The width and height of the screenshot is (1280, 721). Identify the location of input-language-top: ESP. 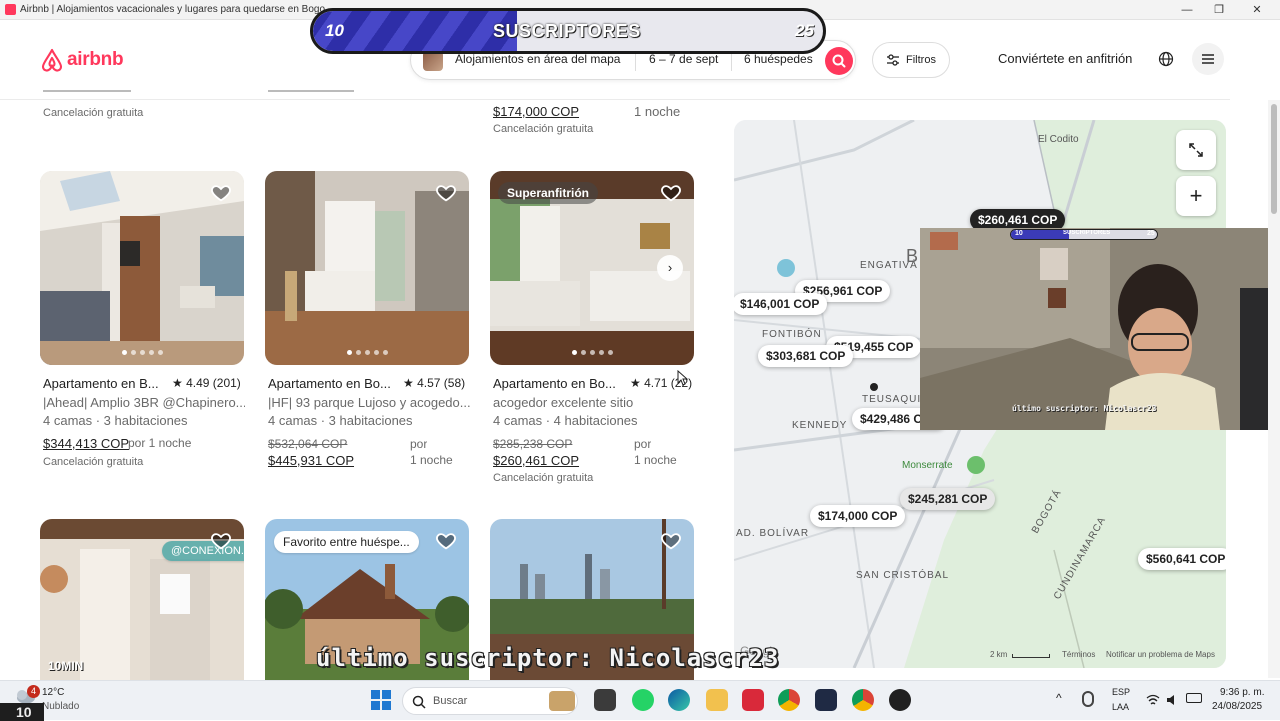
(1121, 692).